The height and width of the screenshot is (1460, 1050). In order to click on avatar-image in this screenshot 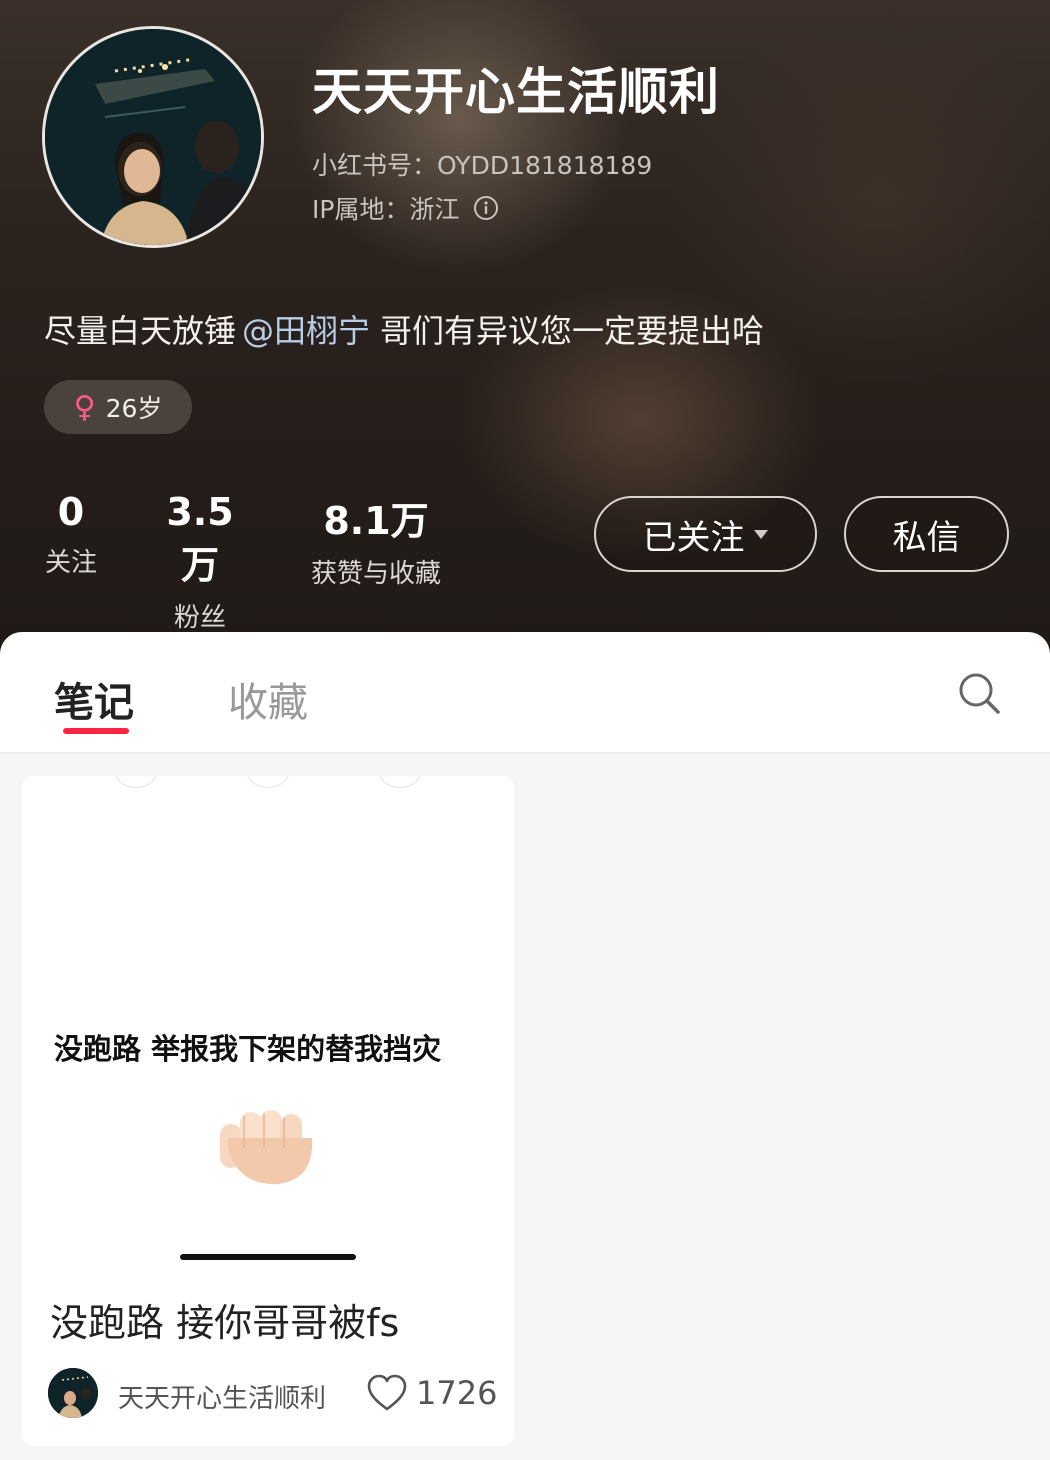, I will do `click(153, 137)`.